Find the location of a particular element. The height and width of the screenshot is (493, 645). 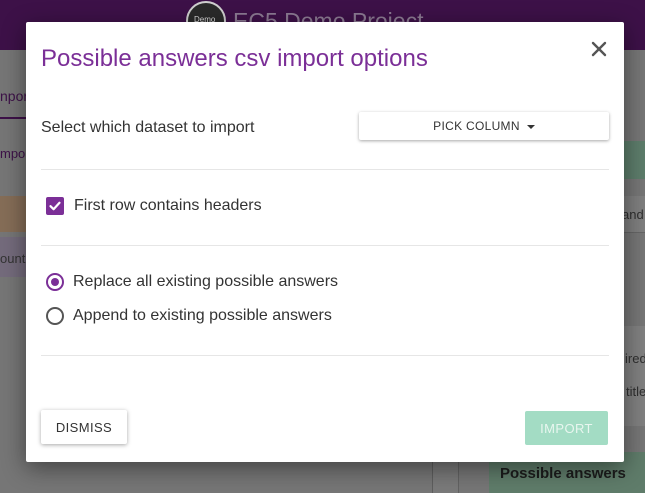

headers-checkbox-row: First row contains headers is located at coordinates (154, 206).